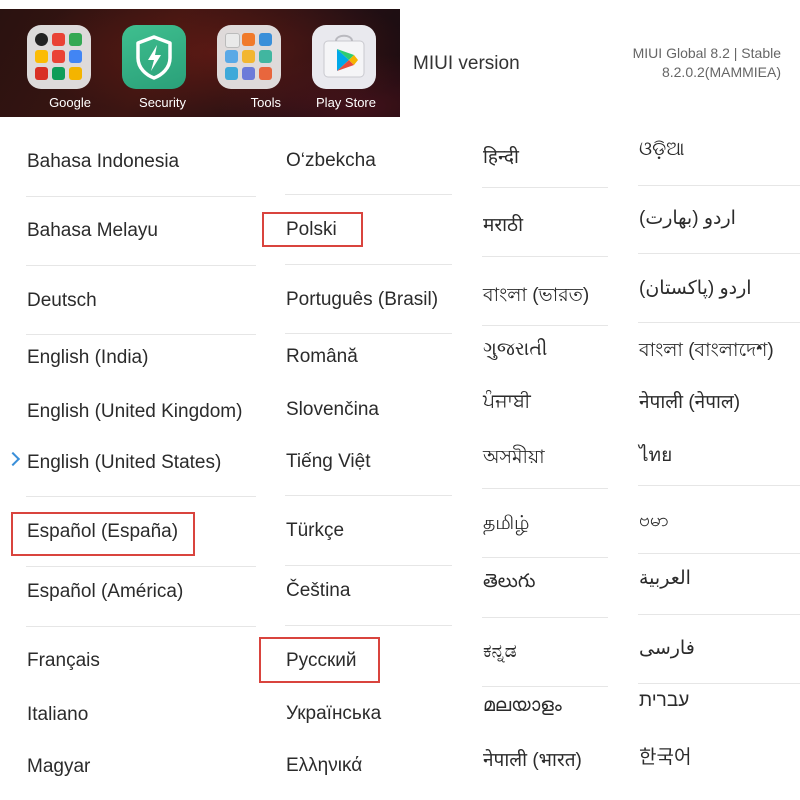 This screenshot has width=800, height=800. Describe the element at coordinates (466, 63) in the screenshot. I see `miui-version-key: MIUI version` at that location.